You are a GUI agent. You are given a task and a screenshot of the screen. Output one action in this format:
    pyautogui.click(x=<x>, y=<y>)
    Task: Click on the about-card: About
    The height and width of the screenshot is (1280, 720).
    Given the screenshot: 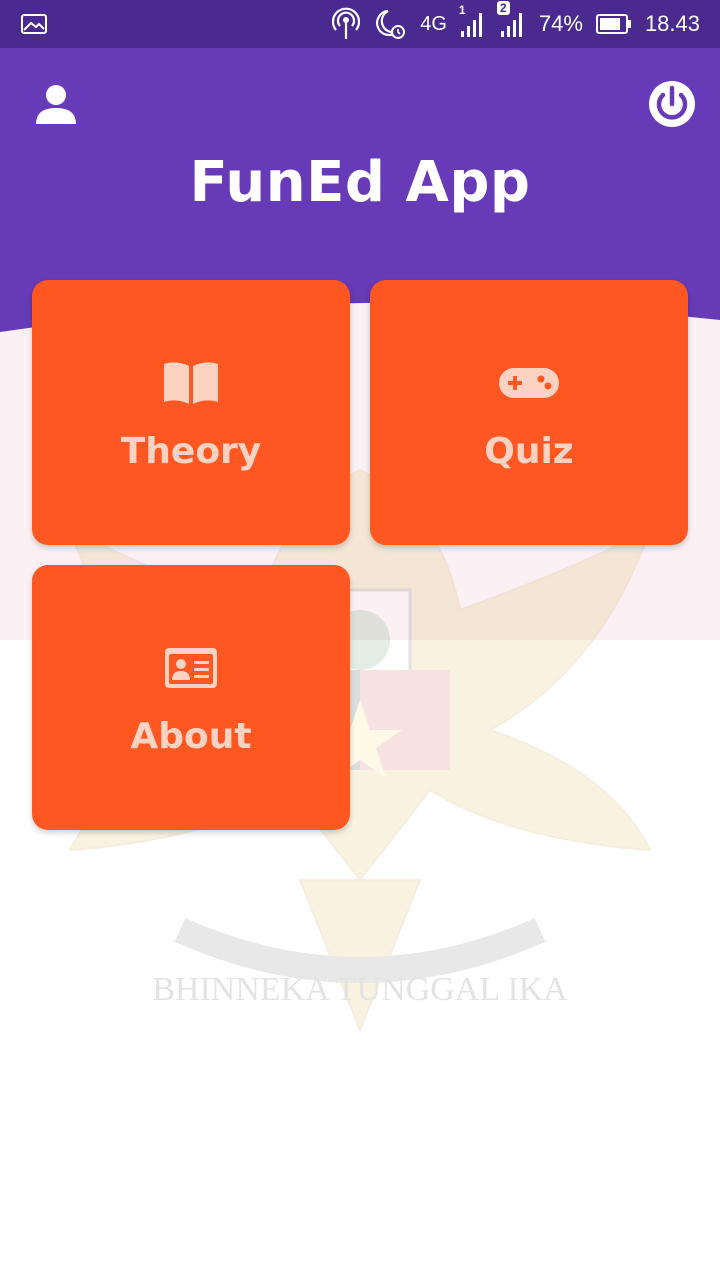 What is the action you would take?
    pyautogui.click(x=191, y=697)
    